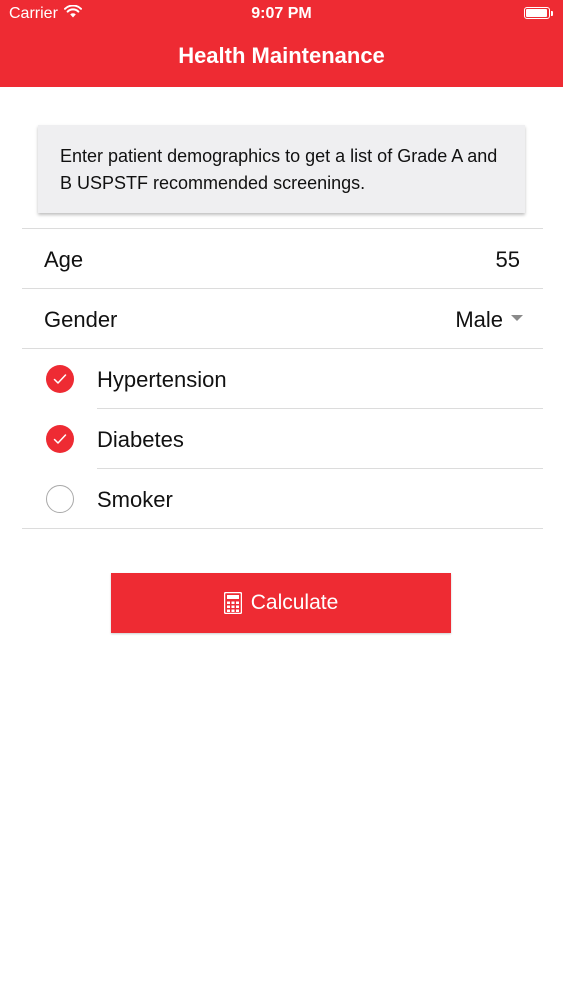  Describe the element at coordinates (81, 319) in the screenshot. I see `gender-label: Gender` at that location.